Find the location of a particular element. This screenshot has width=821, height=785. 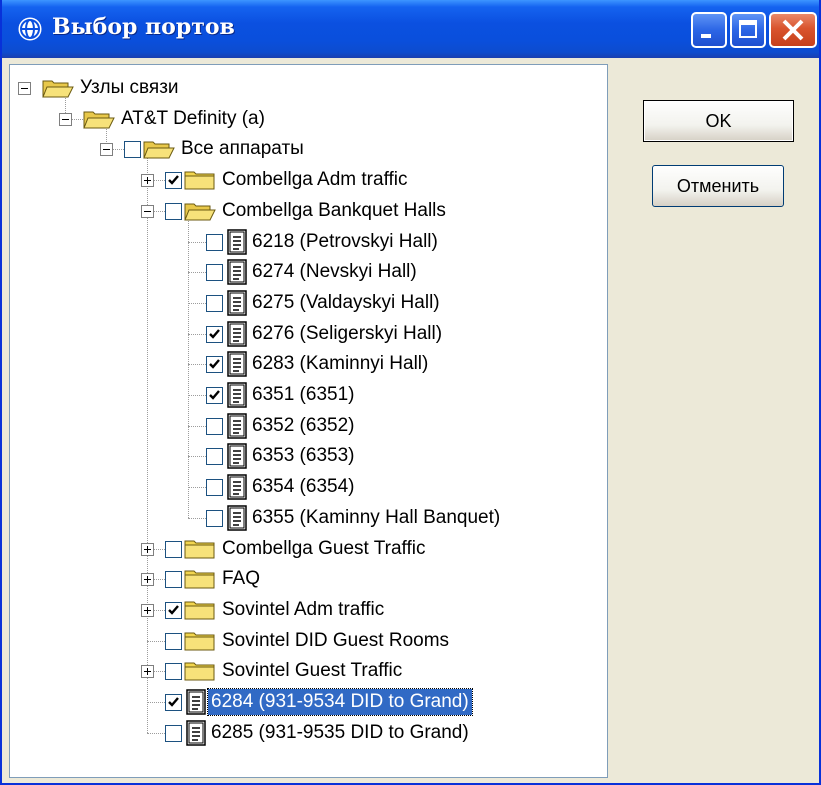

tree-item-port: 6218 (Petrovskyi Hall) is located at coordinates (308, 242).